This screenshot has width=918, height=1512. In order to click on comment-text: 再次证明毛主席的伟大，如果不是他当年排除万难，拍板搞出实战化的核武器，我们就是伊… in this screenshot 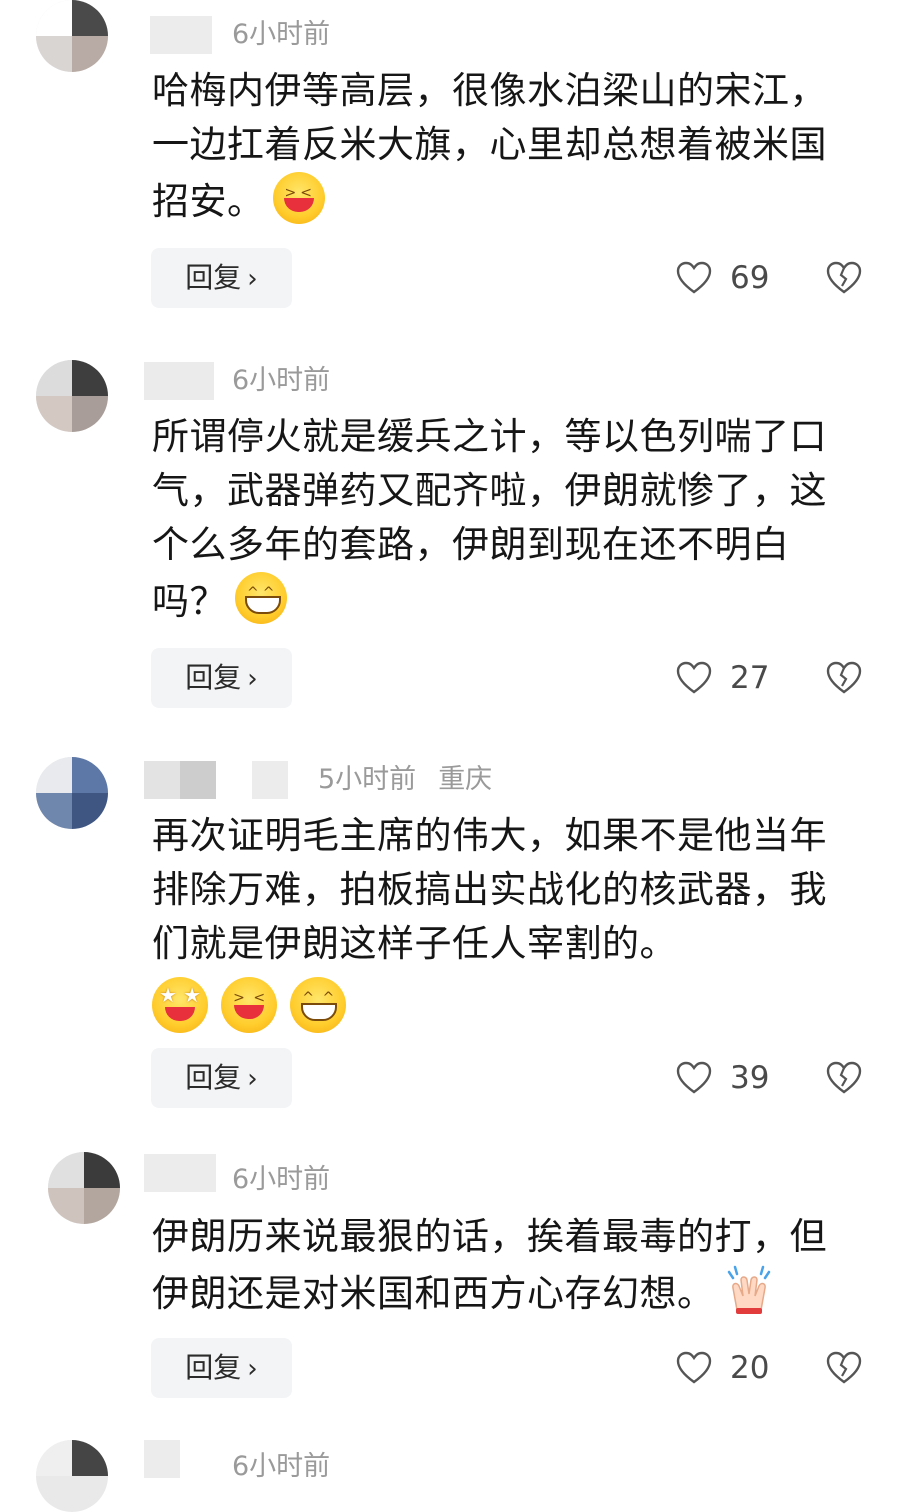, I will do `click(502, 890)`.